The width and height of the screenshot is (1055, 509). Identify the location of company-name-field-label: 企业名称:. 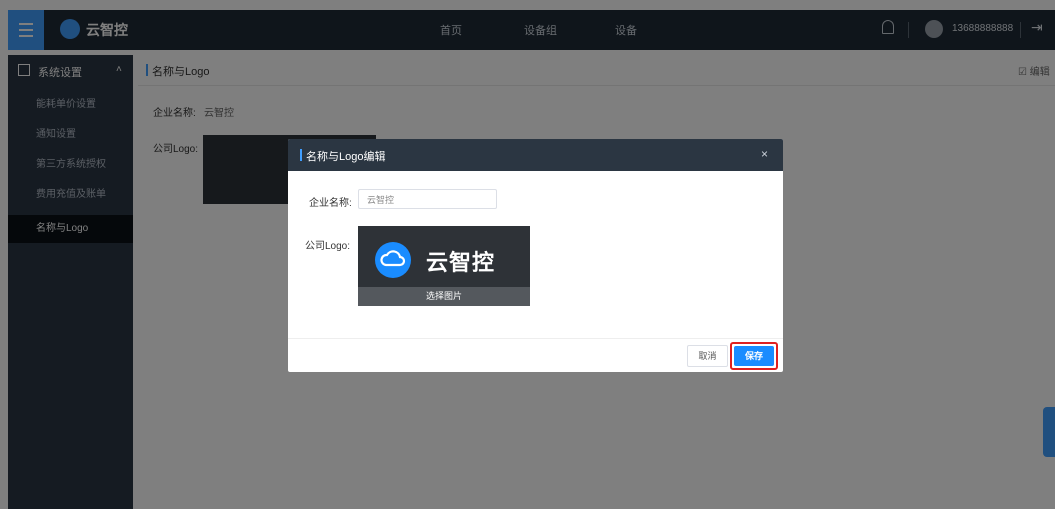
(330, 203).